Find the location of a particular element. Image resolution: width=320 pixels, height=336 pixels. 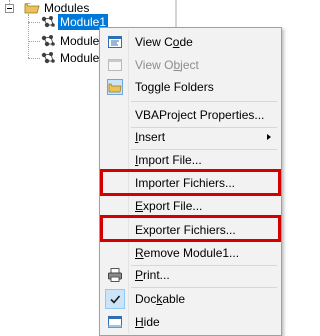

menu-item-toggle-folders: Toggle Folders is located at coordinates (190, 87).